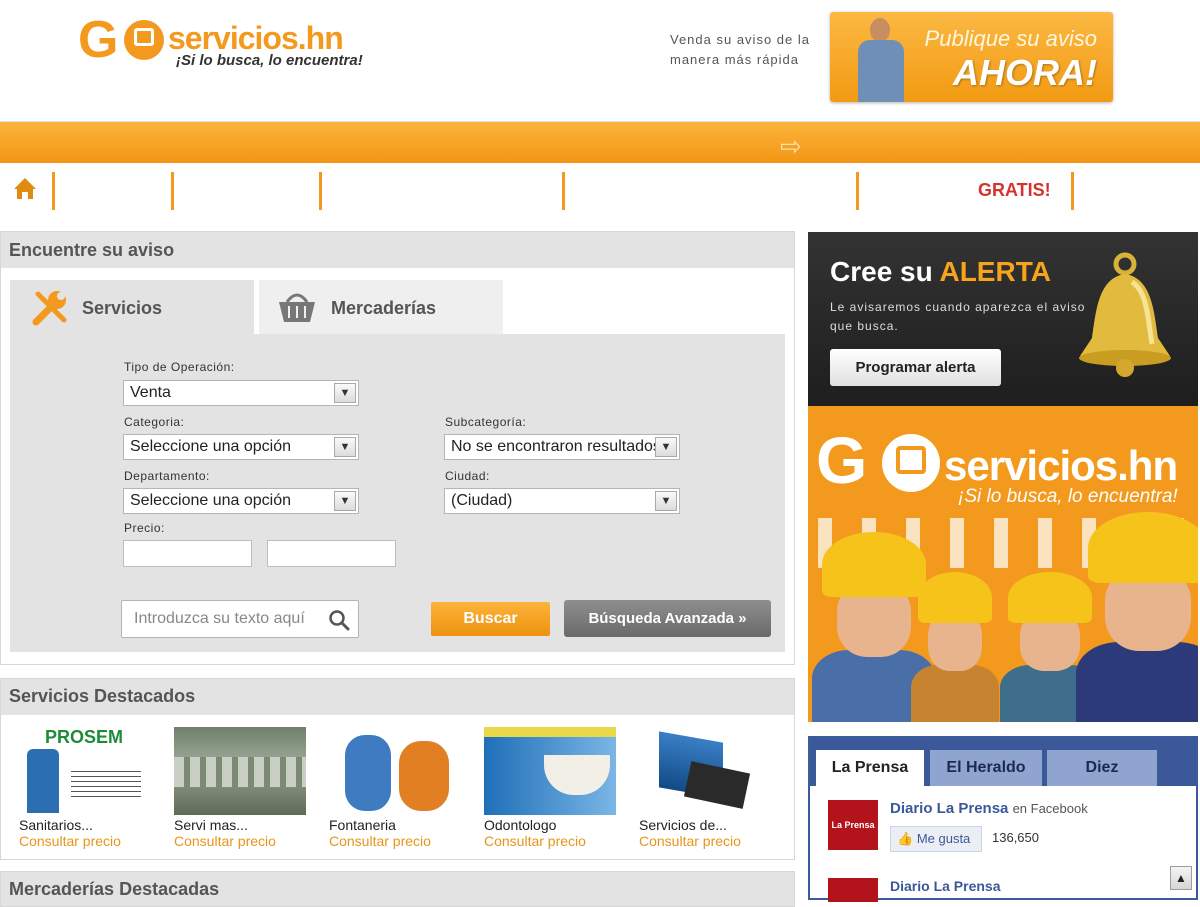  What do you see at coordinates (98, 40) in the screenshot?
I see `logo-go: G` at bounding box center [98, 40].